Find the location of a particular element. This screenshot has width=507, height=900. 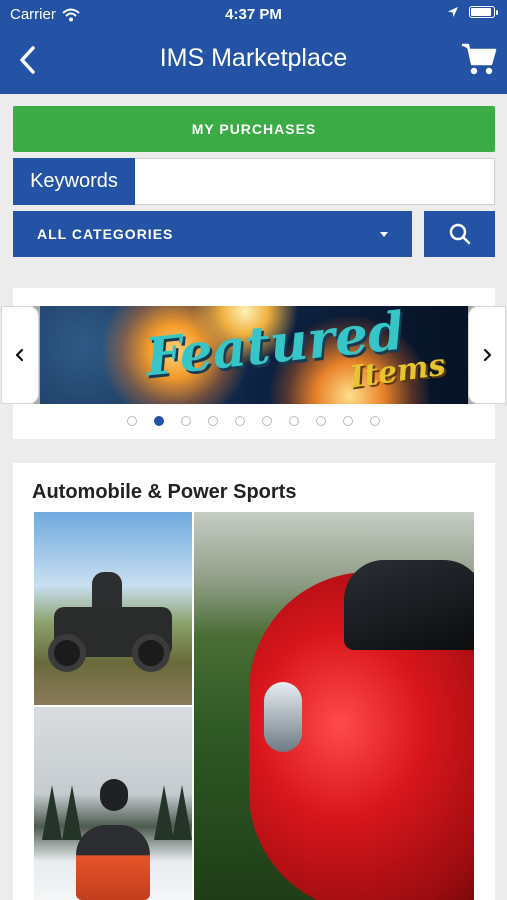

carousel-prev-button is located at coordinates (20, 355).